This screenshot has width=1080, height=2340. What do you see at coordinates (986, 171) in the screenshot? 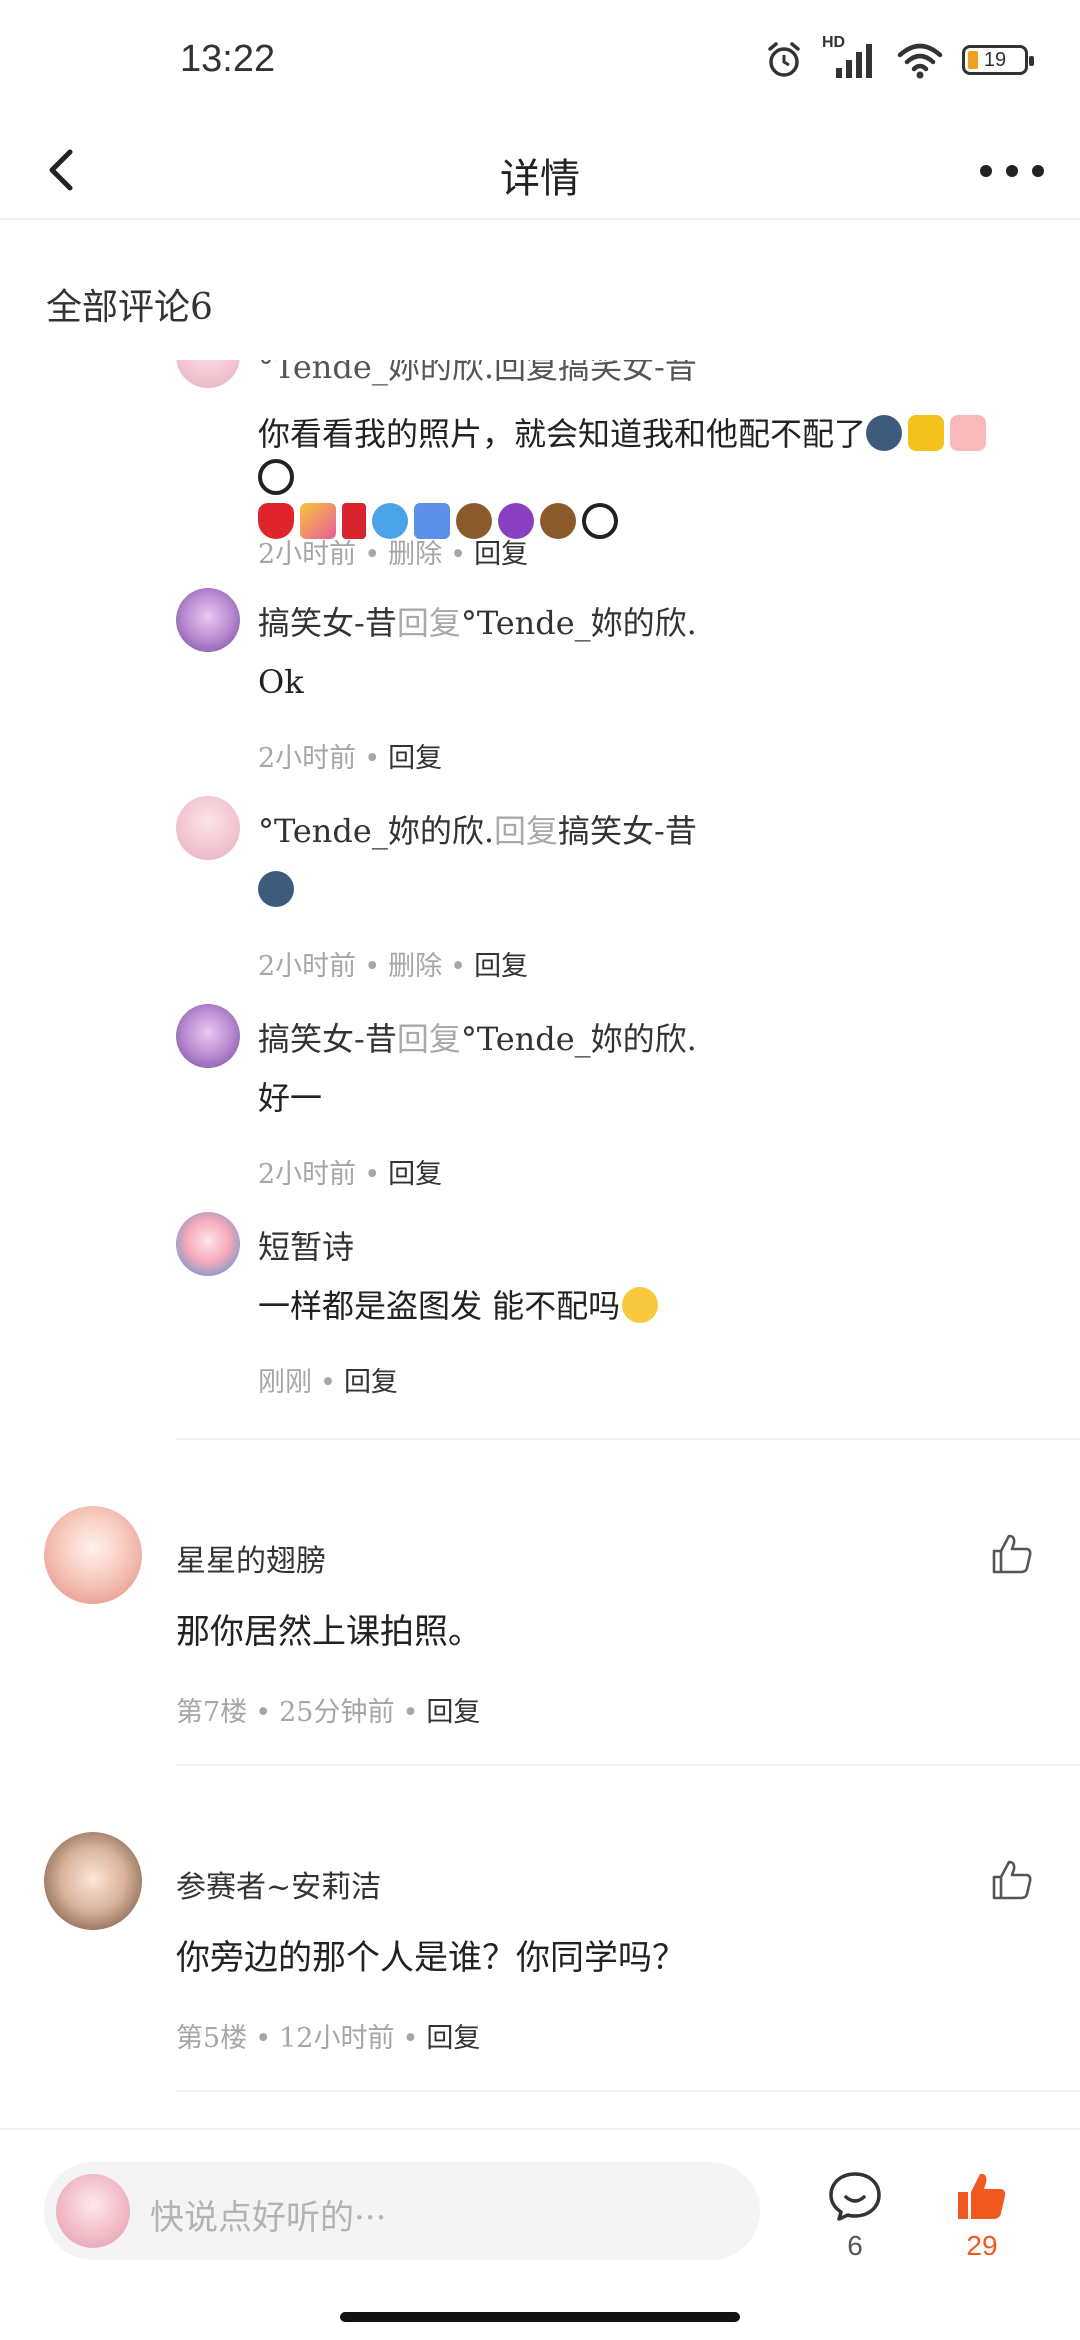
I see `more-icon` at bounding box center [986, 171].